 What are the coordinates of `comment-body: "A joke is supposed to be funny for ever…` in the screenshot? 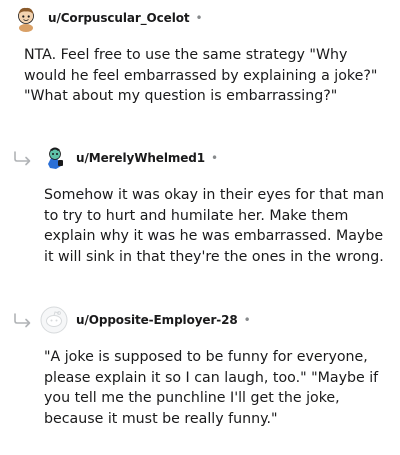 It's located at (211, 388).